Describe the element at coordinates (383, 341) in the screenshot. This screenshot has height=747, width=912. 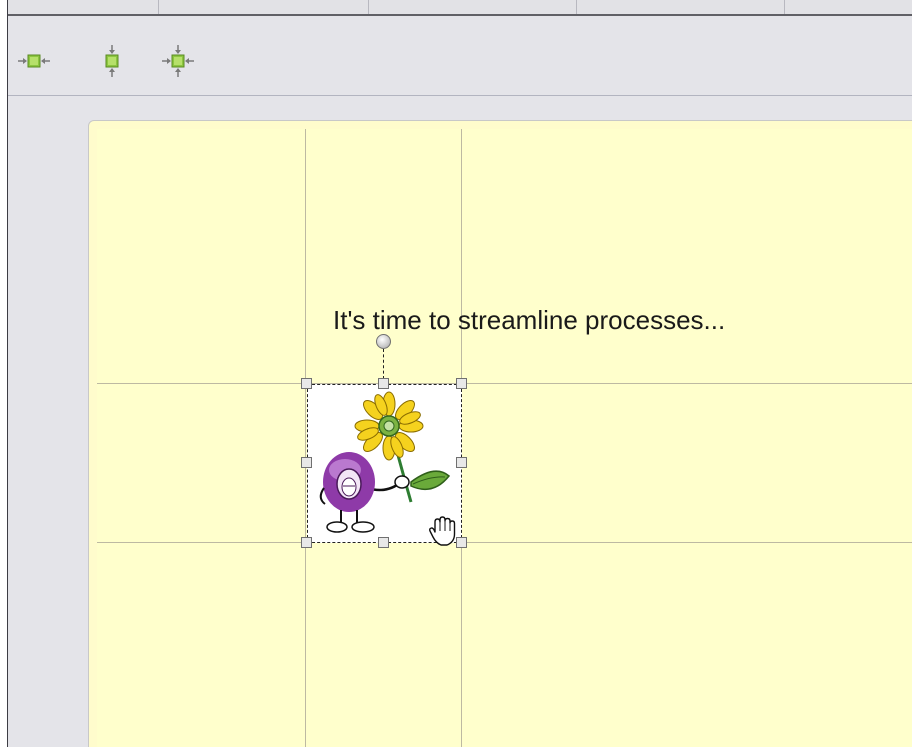
I see `rotate-handle` at that location.